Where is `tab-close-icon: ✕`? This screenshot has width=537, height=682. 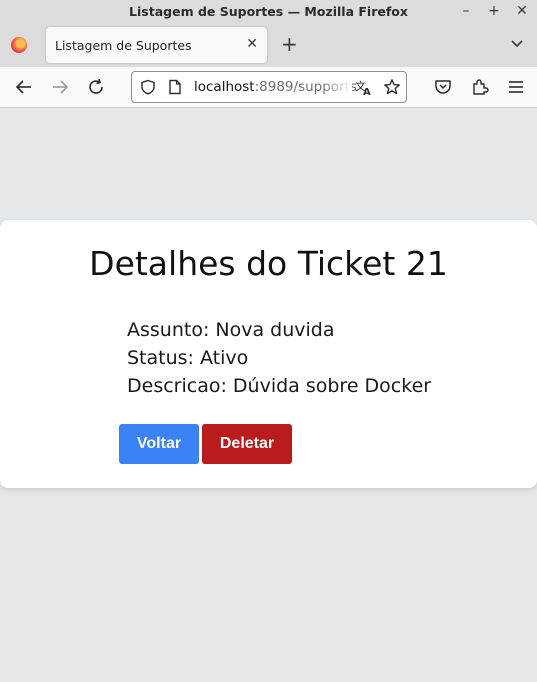
tab-close-icon: ✕ is located at coordinates (252, 44).